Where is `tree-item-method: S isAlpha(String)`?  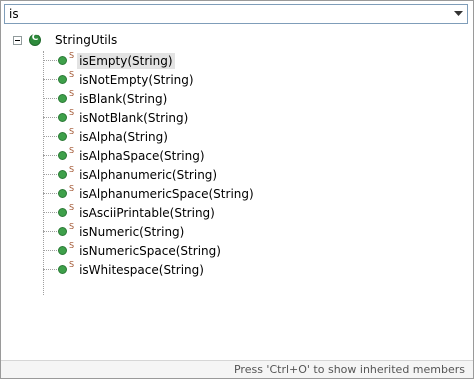
tree-item-method: S isAlpha(String) is located at coordinates (106, 136).